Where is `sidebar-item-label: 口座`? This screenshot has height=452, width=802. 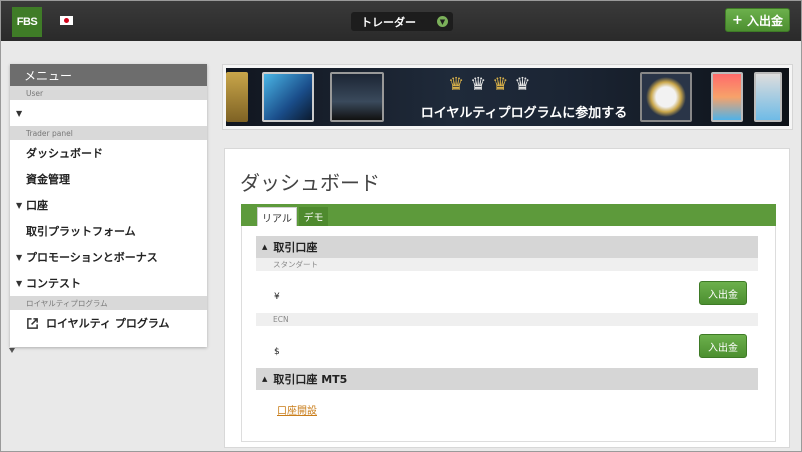
sidebar-item-label: 口座 is located at coordinates (37, 205).